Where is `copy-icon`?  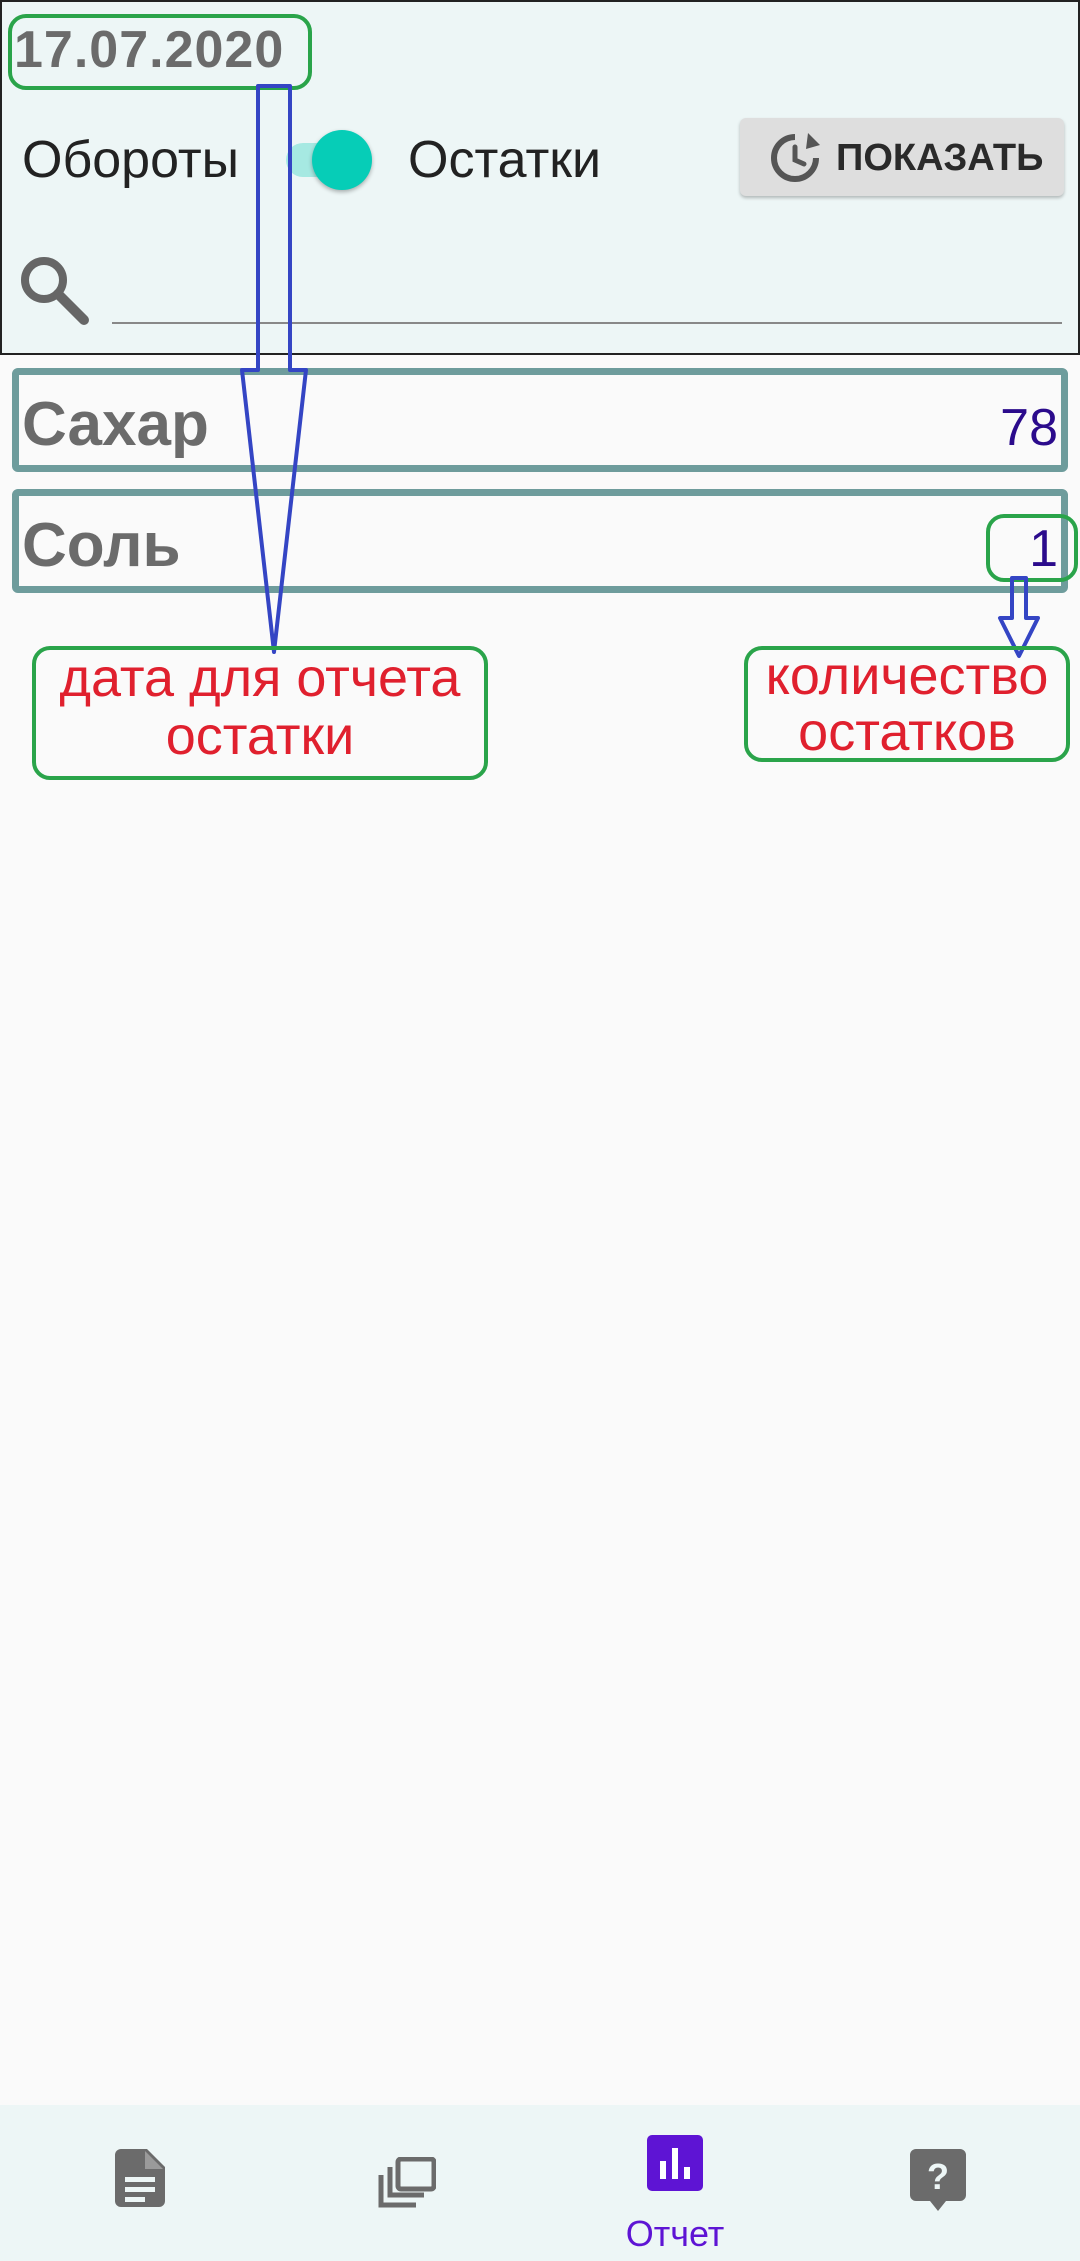
copy-icon is located at coordinates (407, 2182).